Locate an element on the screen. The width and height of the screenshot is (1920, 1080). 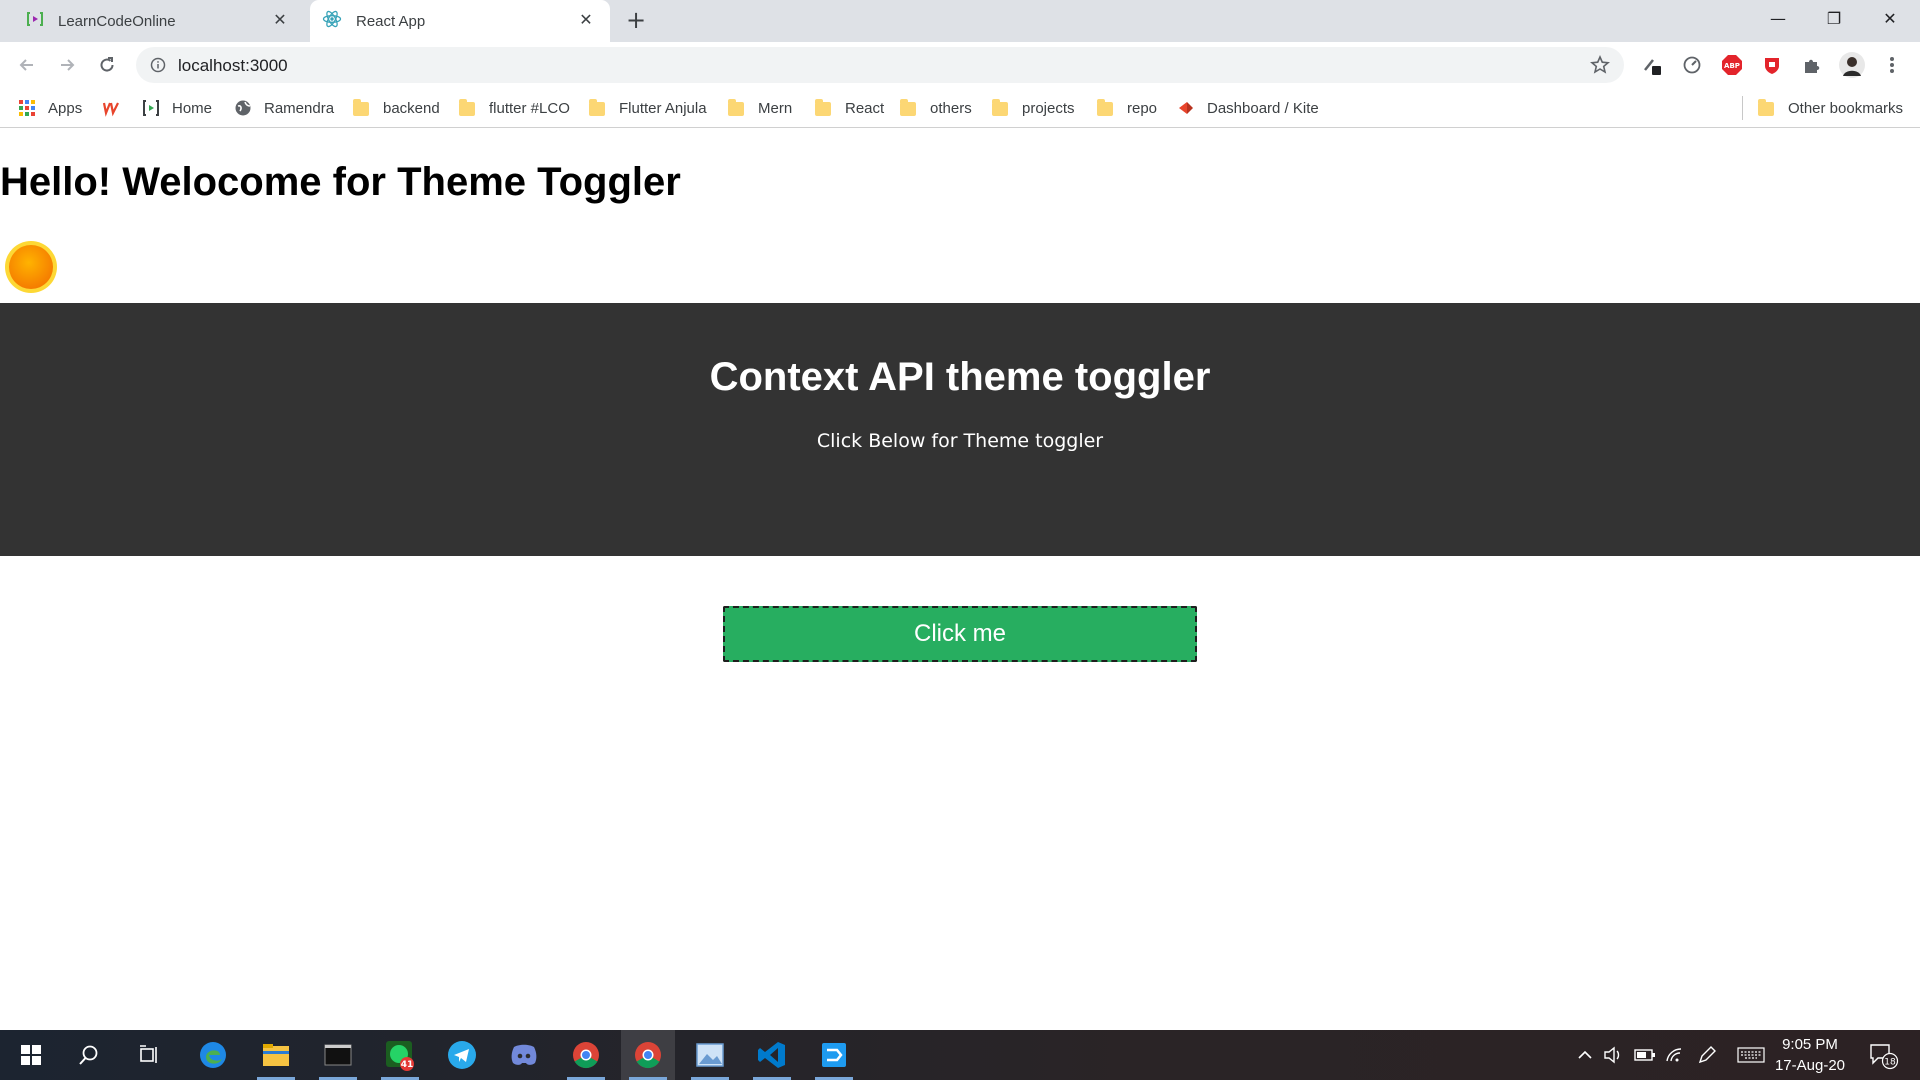
extensions-puzzle-icon is located at coordinates (1812, 65).